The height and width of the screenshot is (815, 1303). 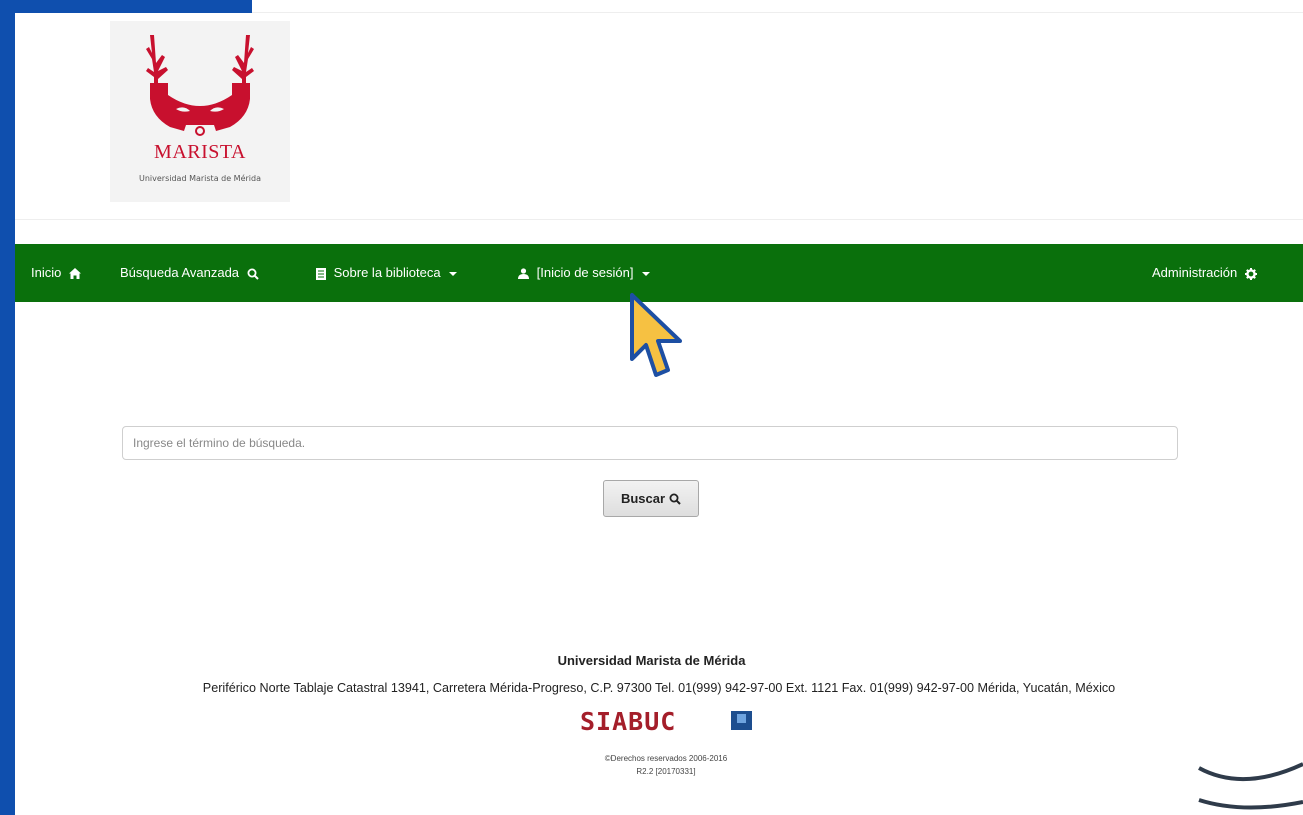 I want to click on nav-item-busqueda-avanzada: Búsqueda Avanzada, so click(x=189, y=273).